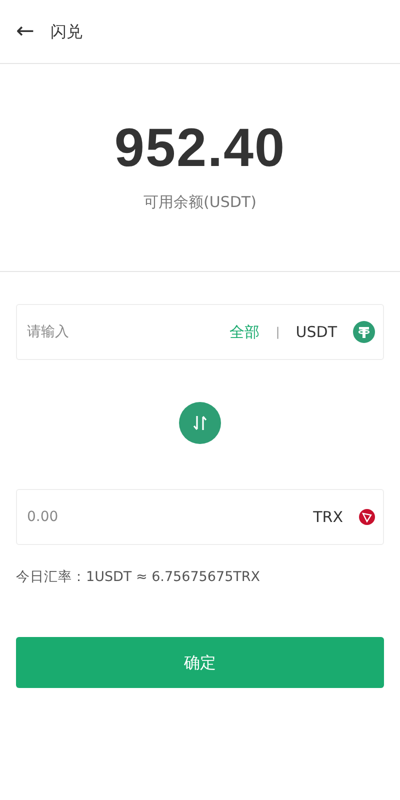 The height and width of the screenshot is (800, 400). What do you see at coordinates (200, 203) in the screenshot?
I see `balance-label: 可用余额(USDT)` at bounding box center [200, 203].